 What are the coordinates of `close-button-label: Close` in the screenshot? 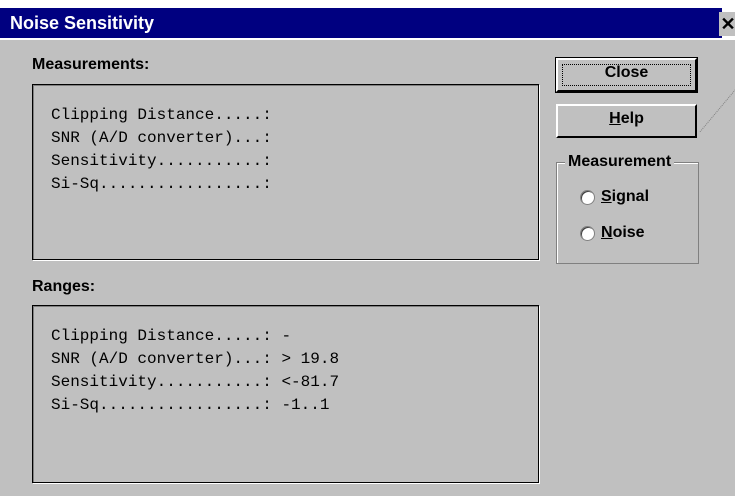 It's located at (626, 72).